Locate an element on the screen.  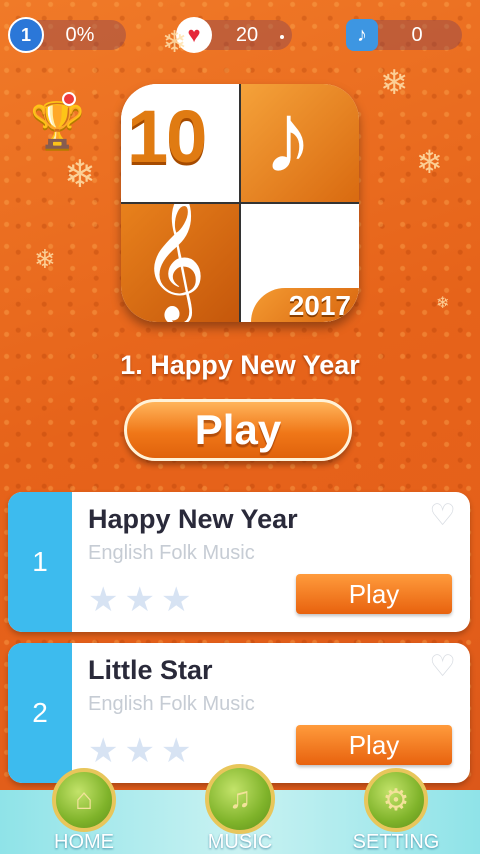
nav-setting-tab: ⚙ SETTING is located at coordinates (396, 811).